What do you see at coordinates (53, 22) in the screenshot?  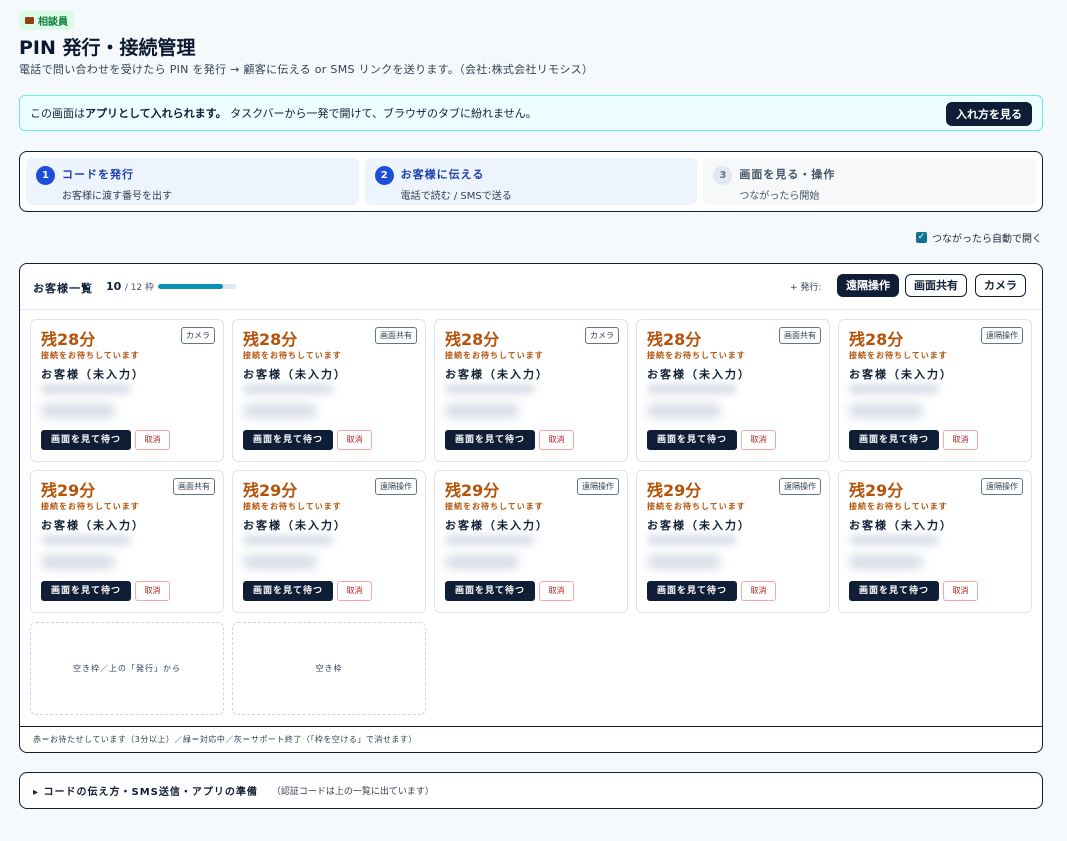 I see `role-label: 相談員` at bounding box center [53, 22].